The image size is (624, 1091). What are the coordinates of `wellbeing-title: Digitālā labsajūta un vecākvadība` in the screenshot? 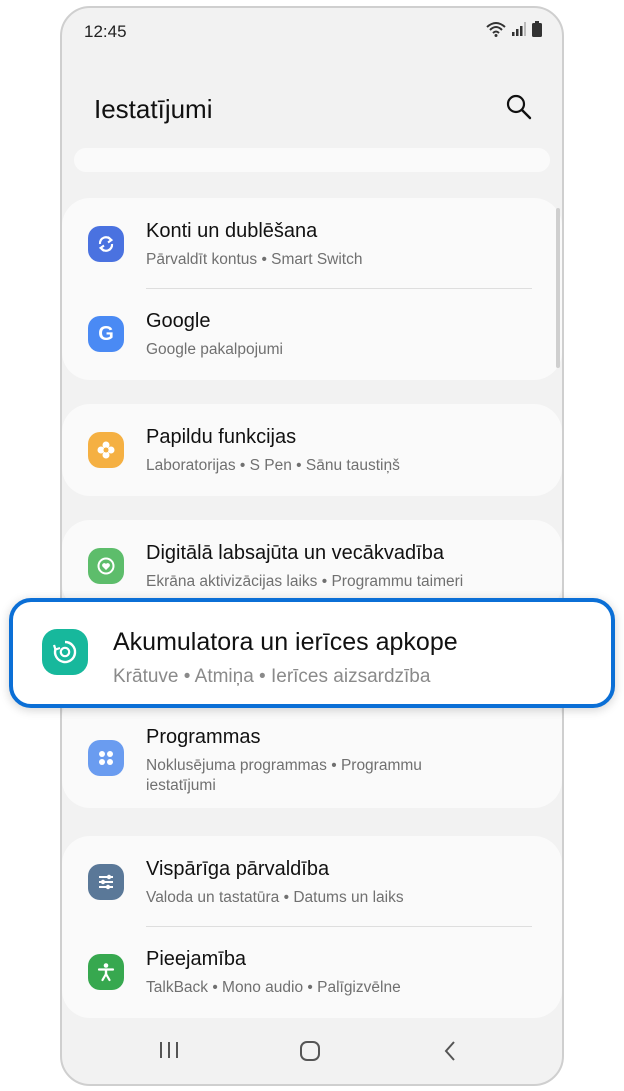 It's located at (295, 553).